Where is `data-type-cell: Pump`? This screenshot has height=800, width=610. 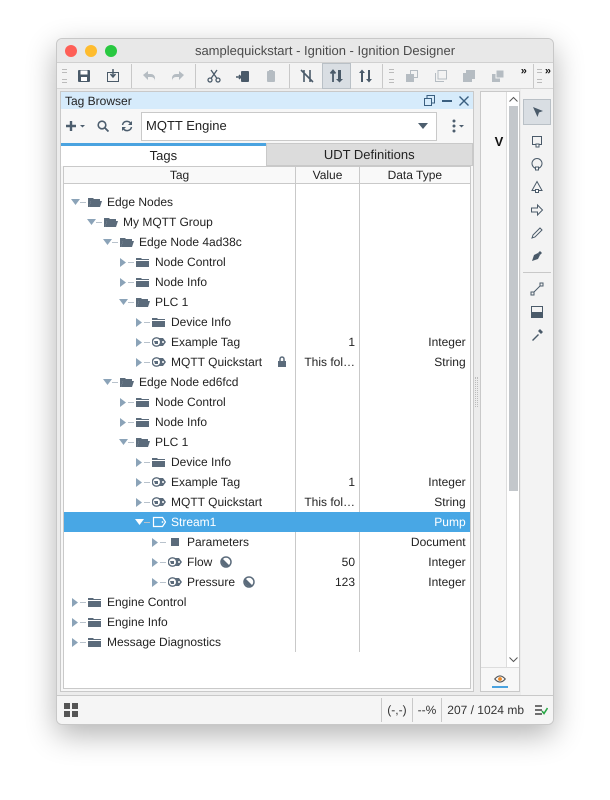 data-type-cell: Pump is located at coordinates (450, 522).